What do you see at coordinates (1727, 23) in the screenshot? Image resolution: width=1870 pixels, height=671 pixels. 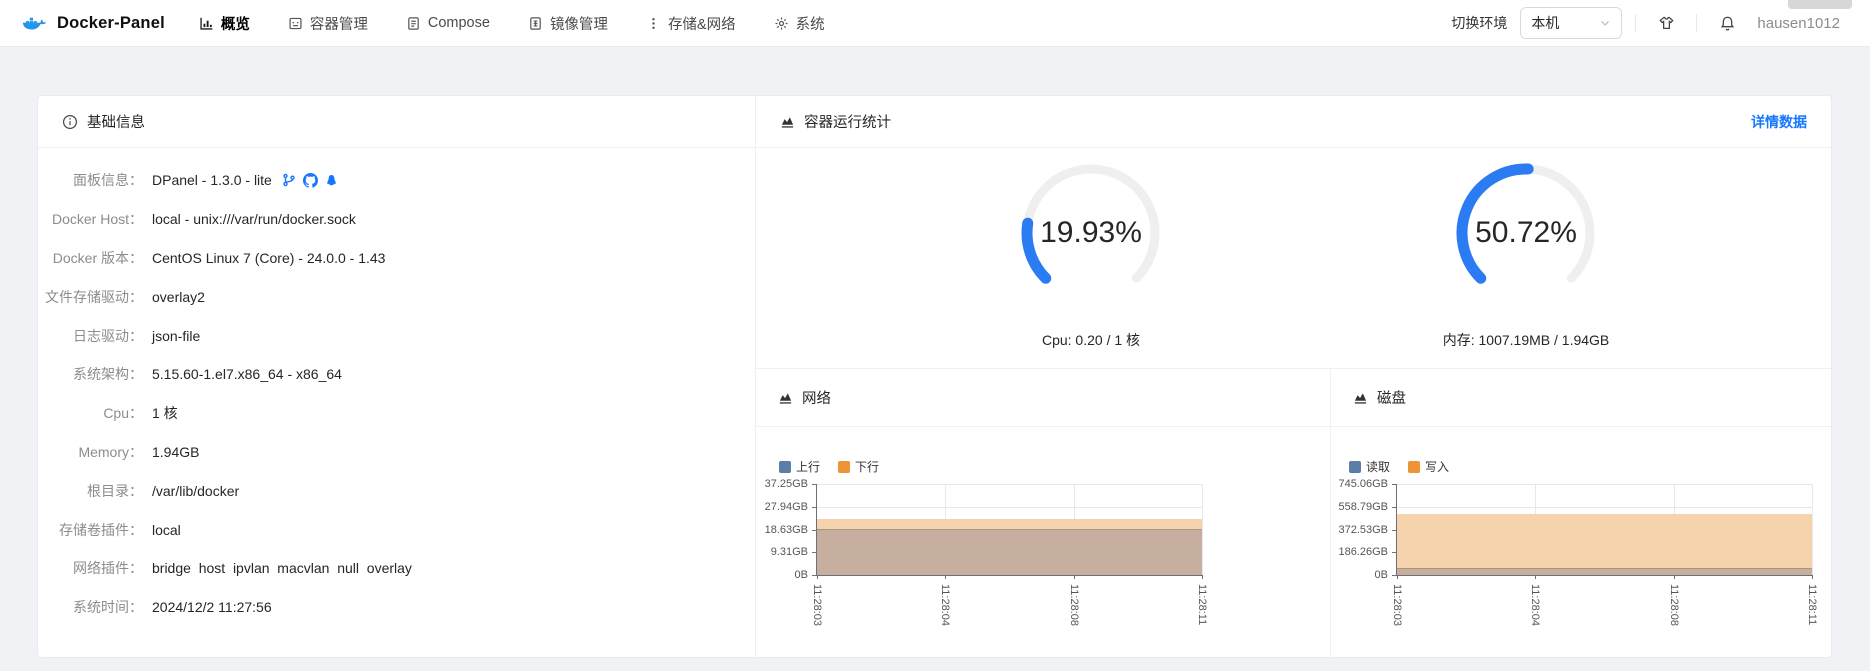 I see `notification-bell-icon` at bounding box center [1727, 23].